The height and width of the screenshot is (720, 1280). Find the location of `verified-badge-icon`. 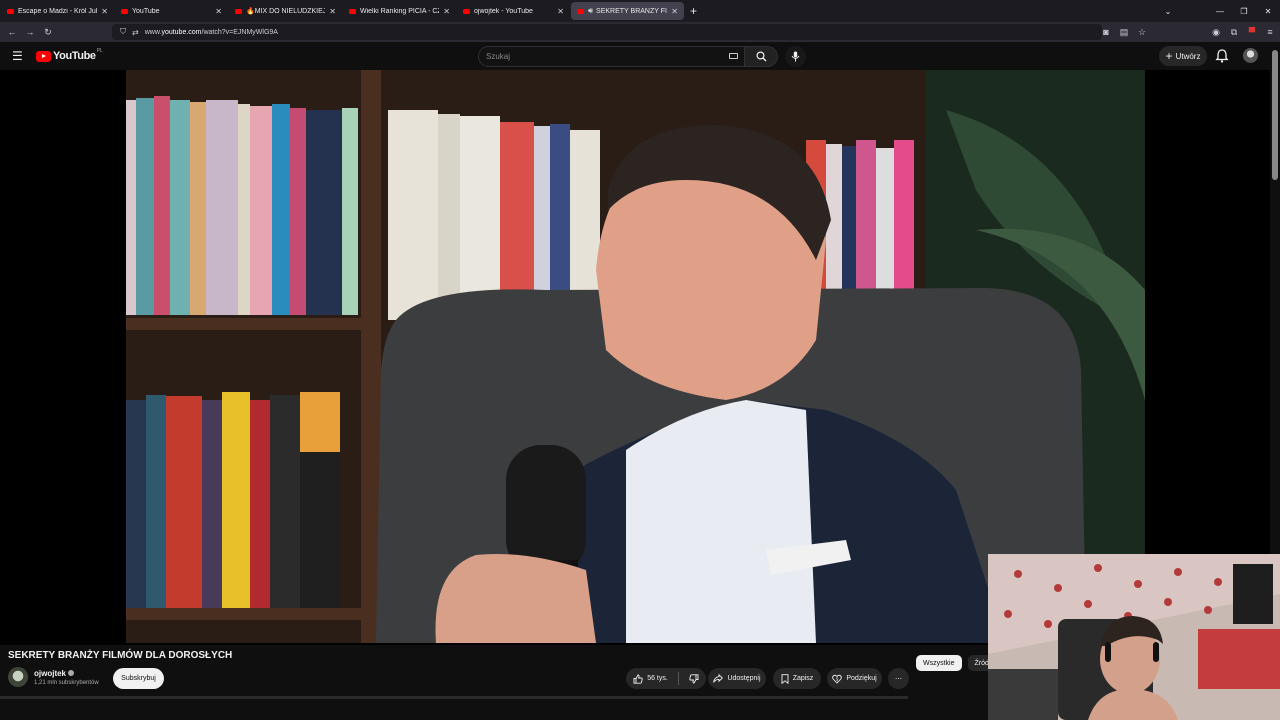

verified-badge-icon is located at coordinates (71, 673).